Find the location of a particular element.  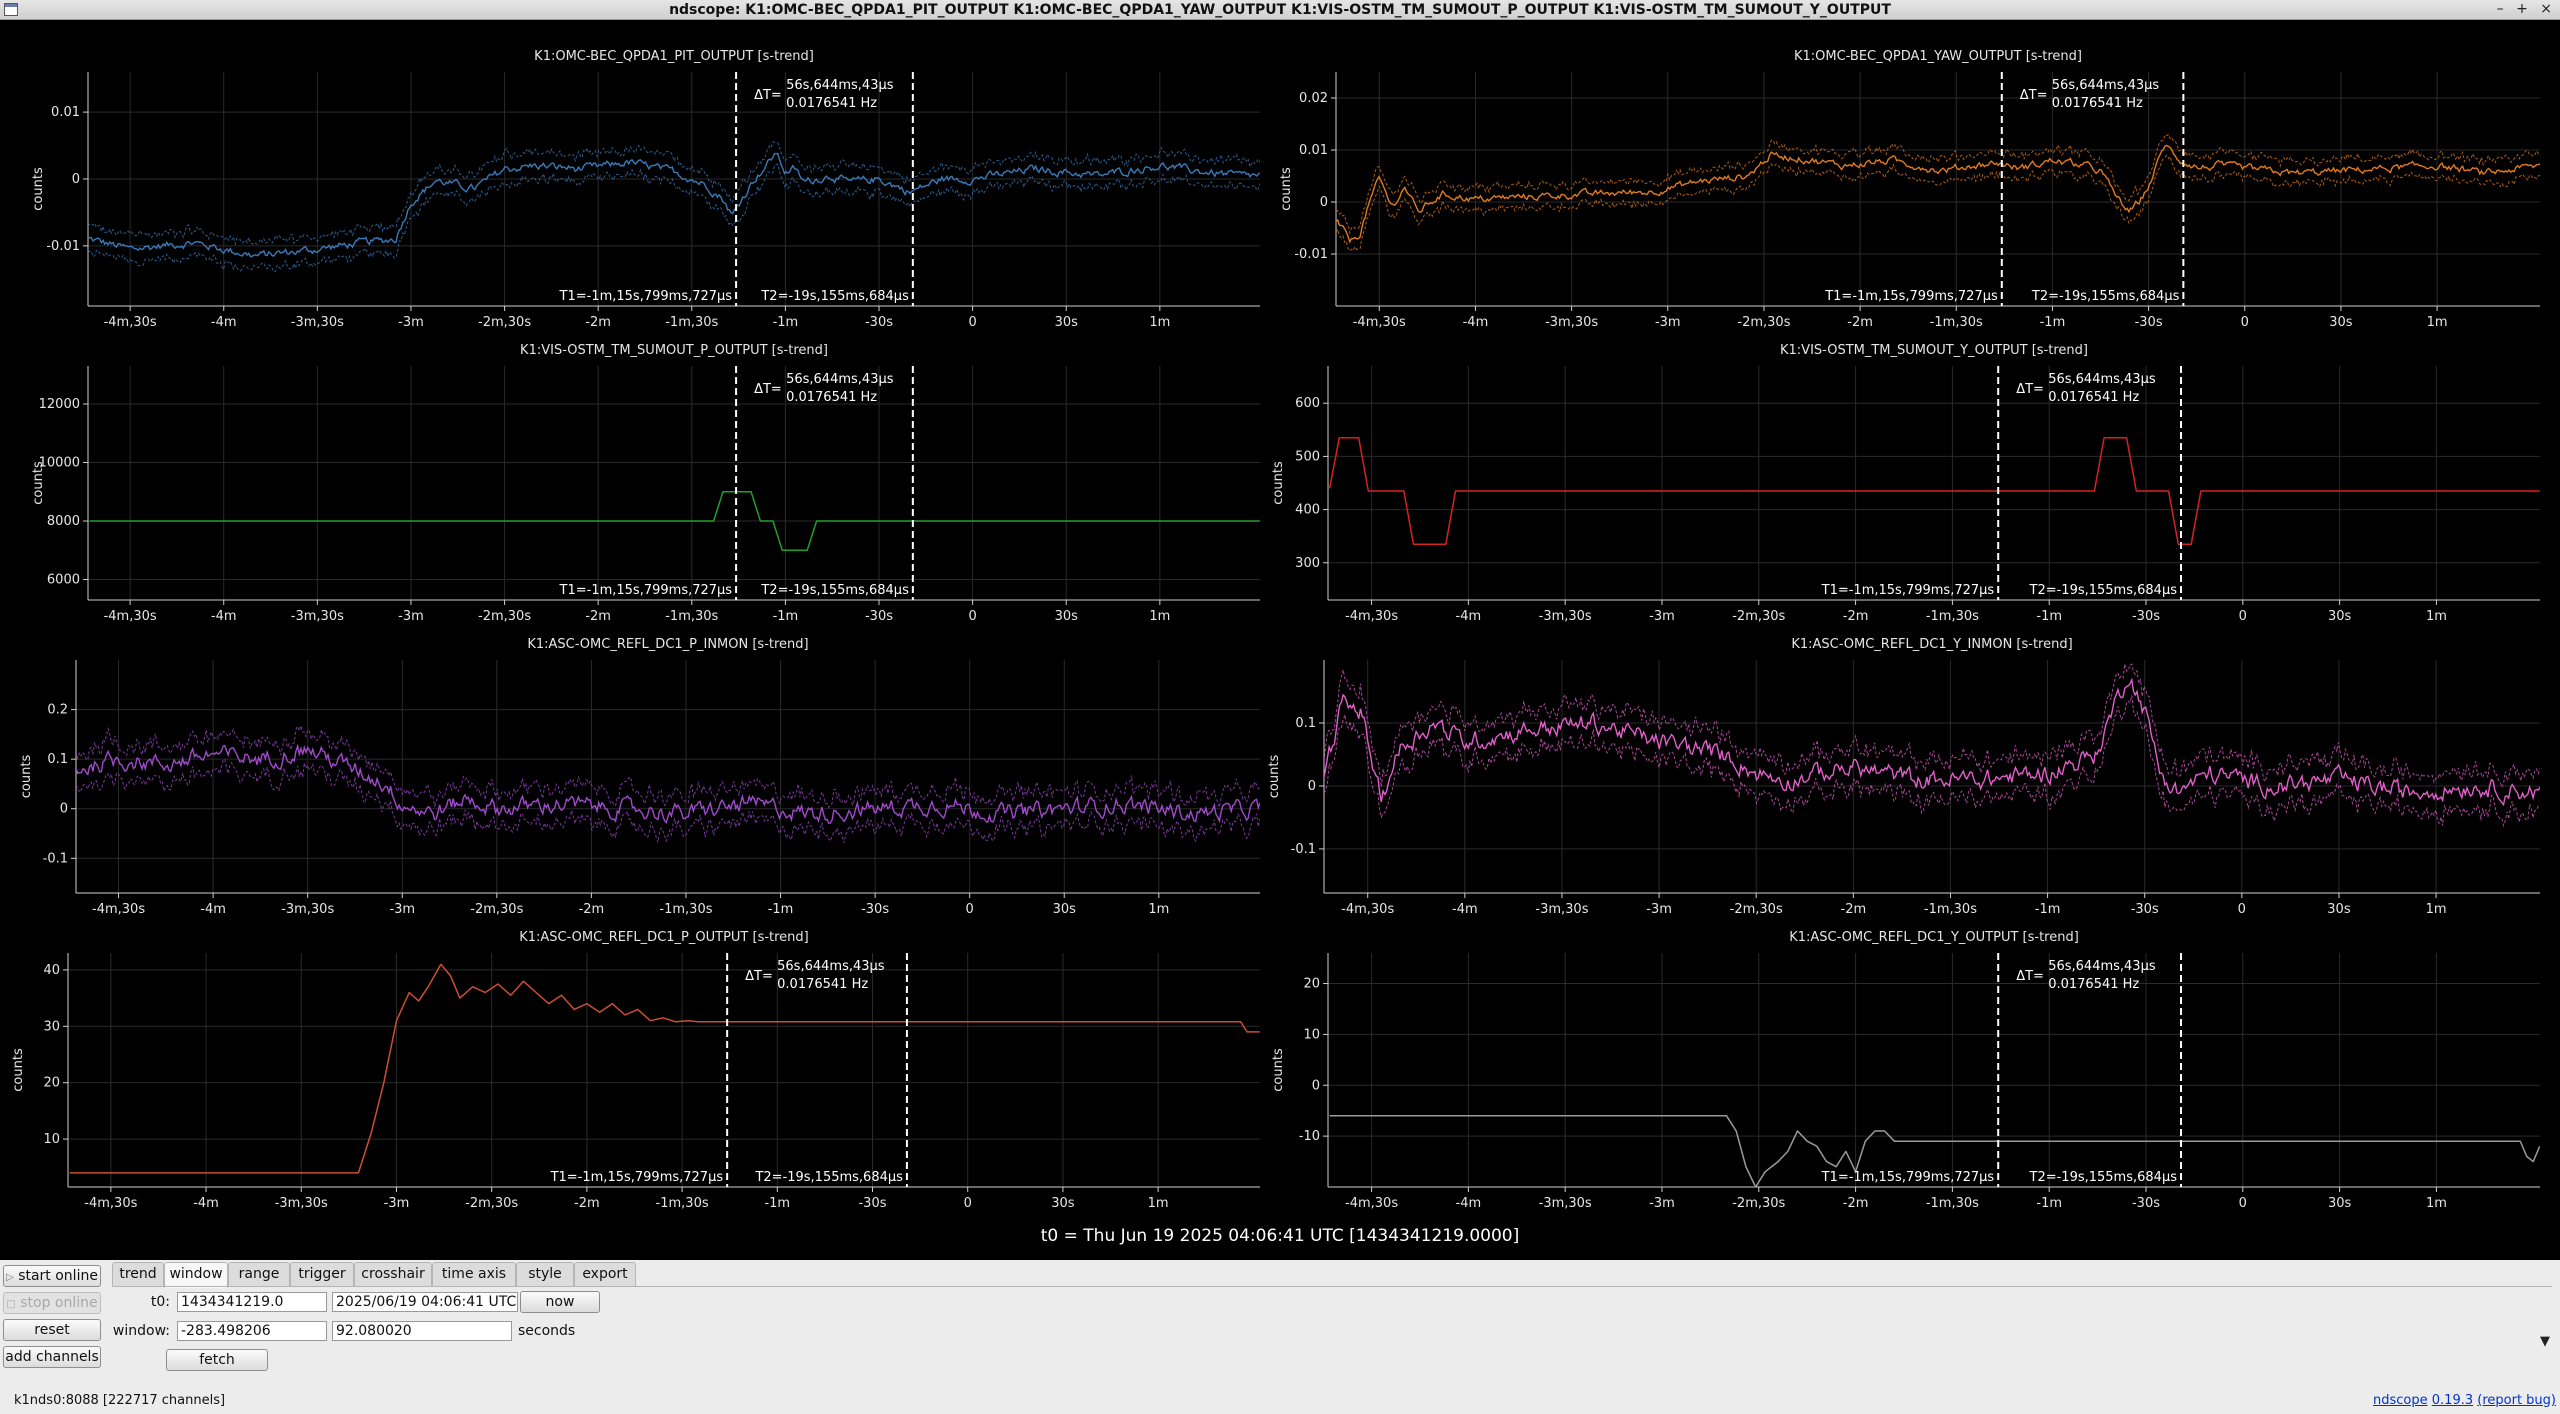

window-controls: – + × is located at coordinates (2526, 9).